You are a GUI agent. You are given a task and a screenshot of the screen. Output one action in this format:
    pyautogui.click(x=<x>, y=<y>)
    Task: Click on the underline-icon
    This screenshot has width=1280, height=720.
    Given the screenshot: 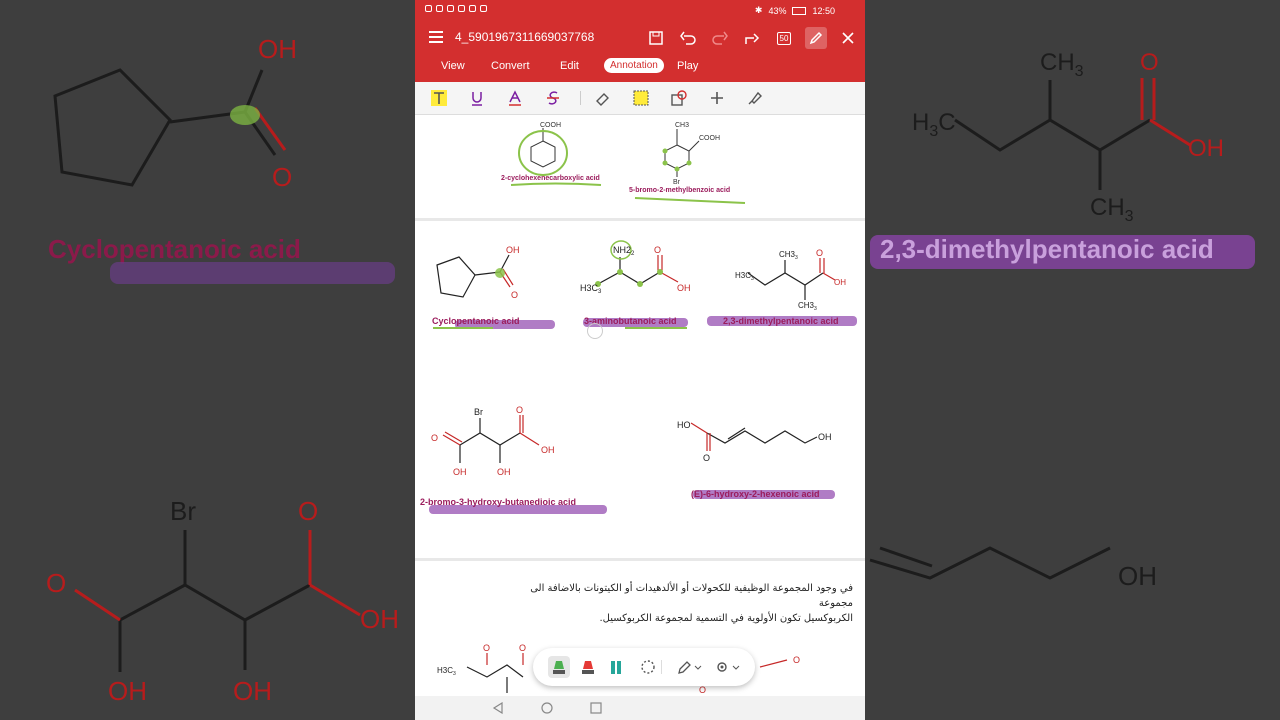 What is the action you would take?
    pyautogui.click(x=477, y=99)
    